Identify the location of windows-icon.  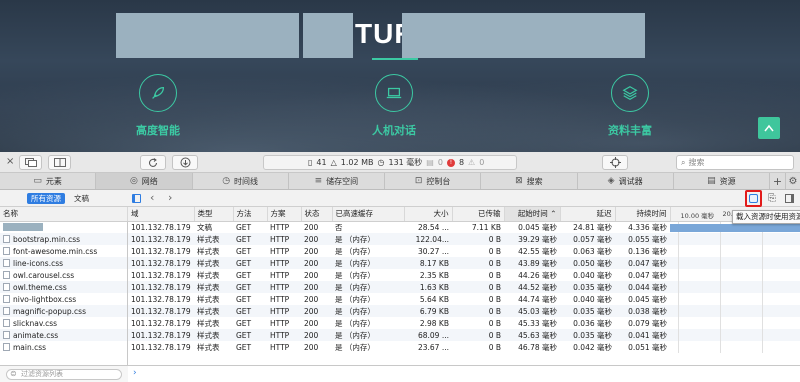
(30, 162).